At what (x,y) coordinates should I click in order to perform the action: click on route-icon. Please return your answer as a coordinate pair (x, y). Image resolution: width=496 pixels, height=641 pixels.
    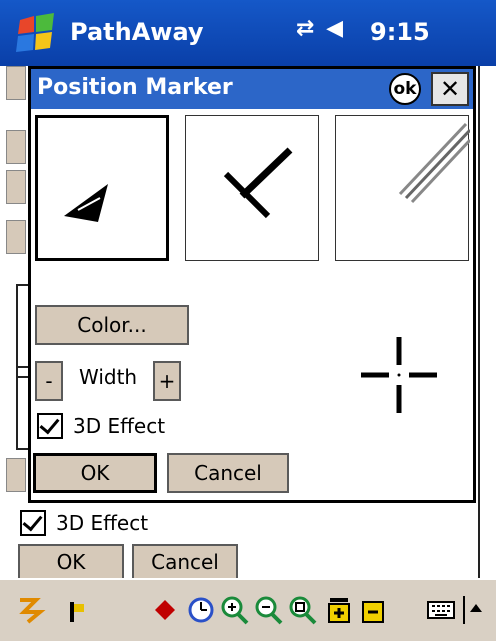
    Looking at the image, I should click on (31, 610).